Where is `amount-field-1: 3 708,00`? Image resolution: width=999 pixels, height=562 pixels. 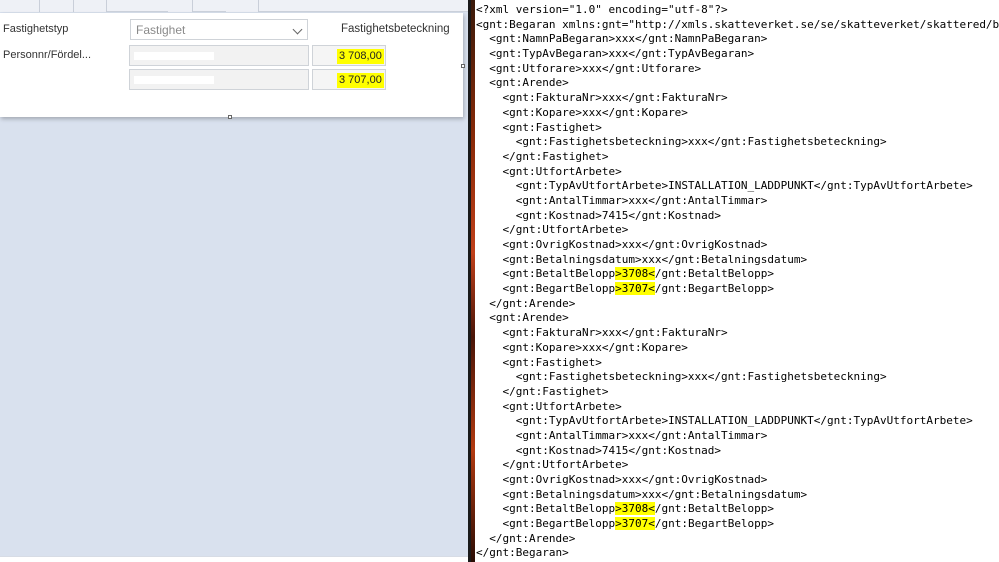
amount-field-1: 3 708,00 is located at coordinates (349, 55).